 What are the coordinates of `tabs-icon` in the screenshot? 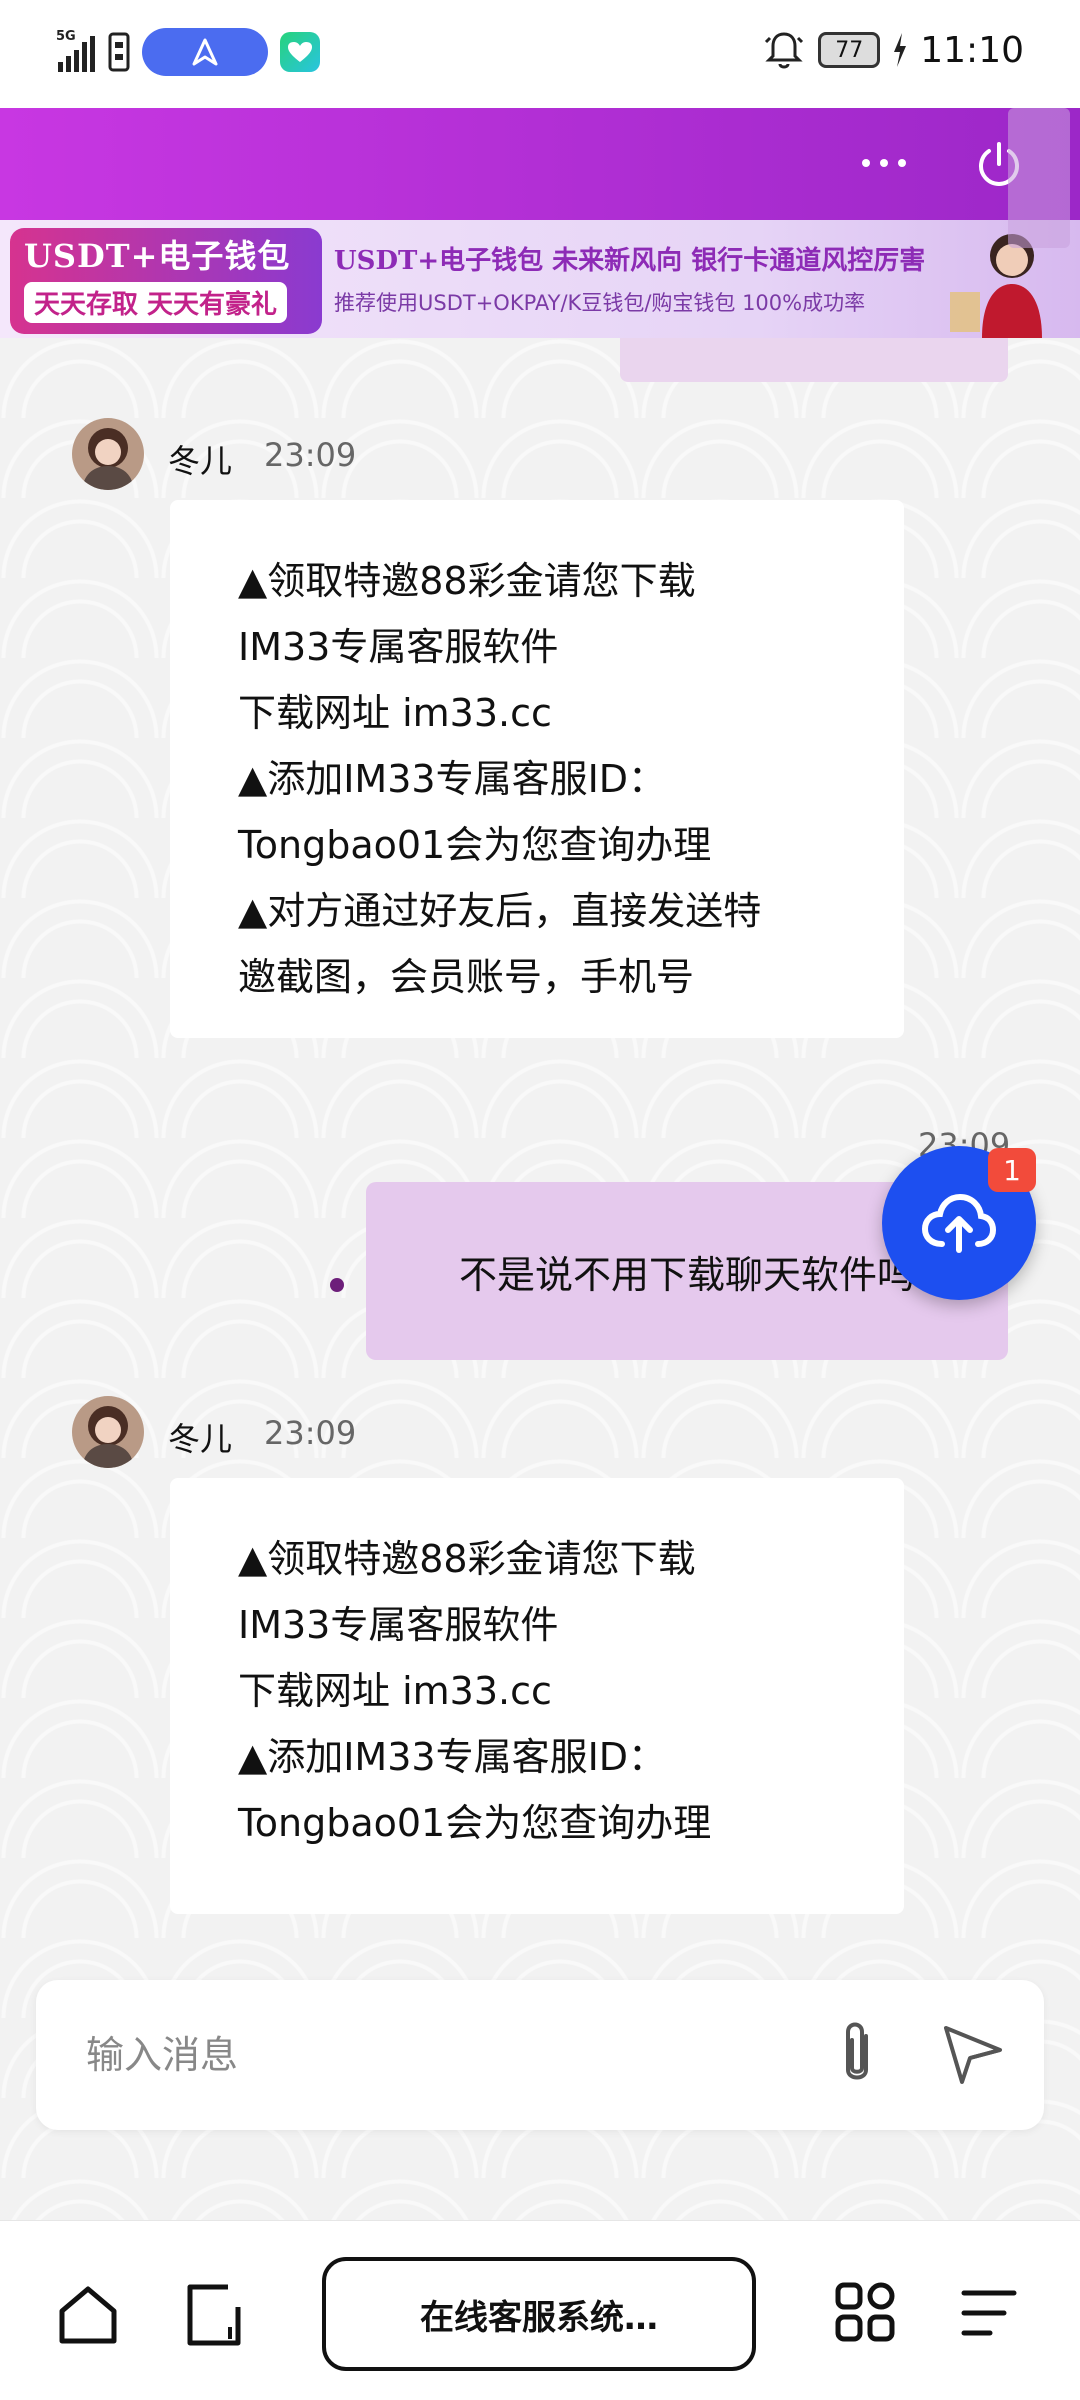 It's located at (214, 2315).